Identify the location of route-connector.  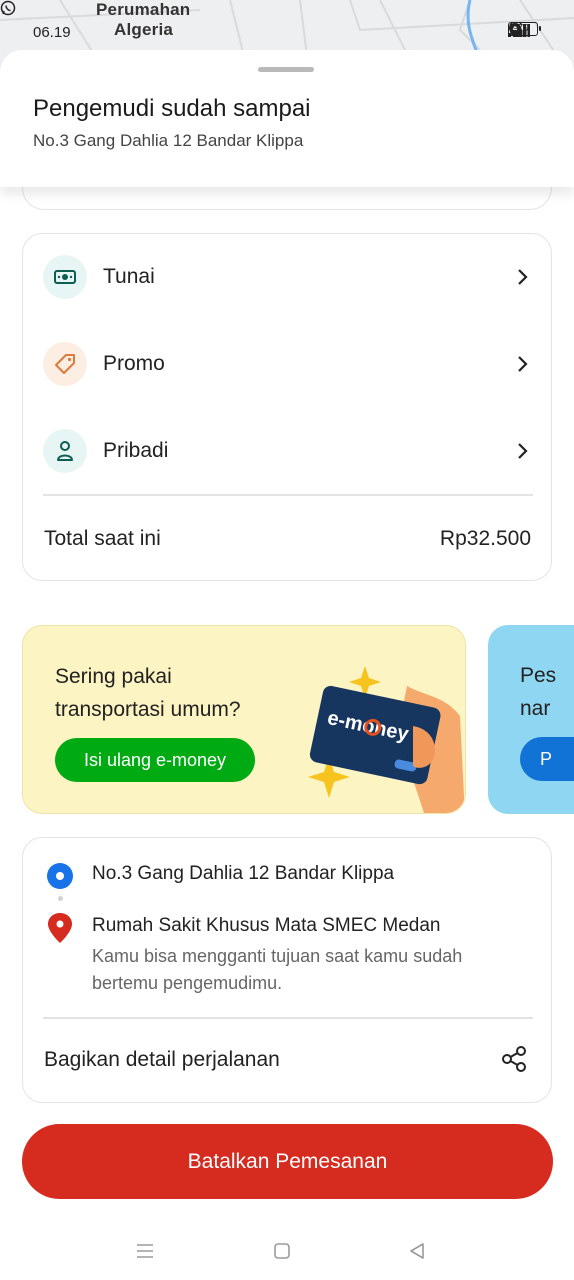
(60, 898).